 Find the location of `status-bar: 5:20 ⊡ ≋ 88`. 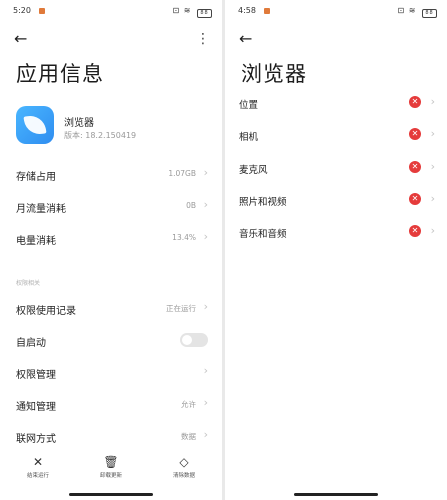

status-bar: 5:20 ⊡ ≋ 88 is located at coordinates (112, 13).